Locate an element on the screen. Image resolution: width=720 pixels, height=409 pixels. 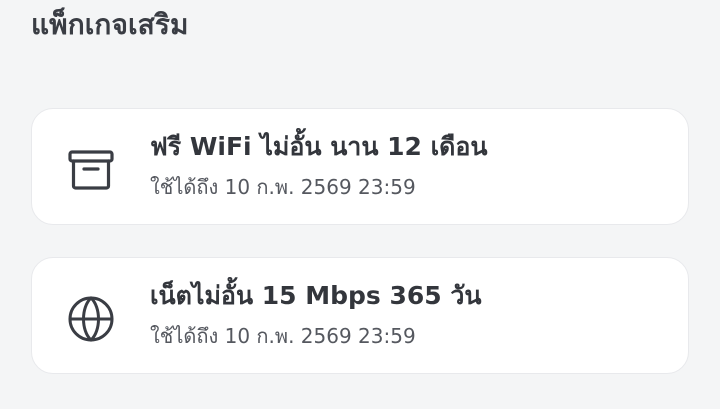
archive-box-icon is located at coordinates (91, 170).